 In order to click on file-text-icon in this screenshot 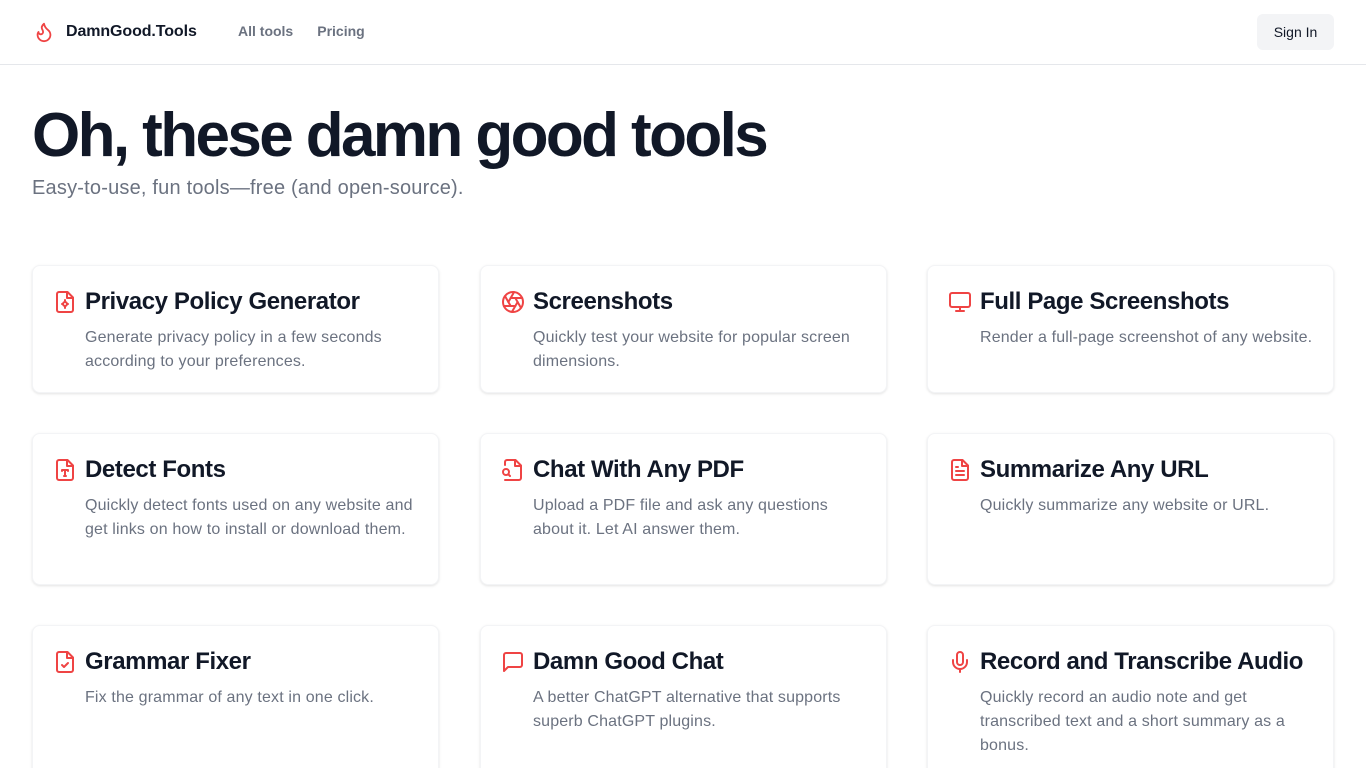, I will do `click(960, 470)`.